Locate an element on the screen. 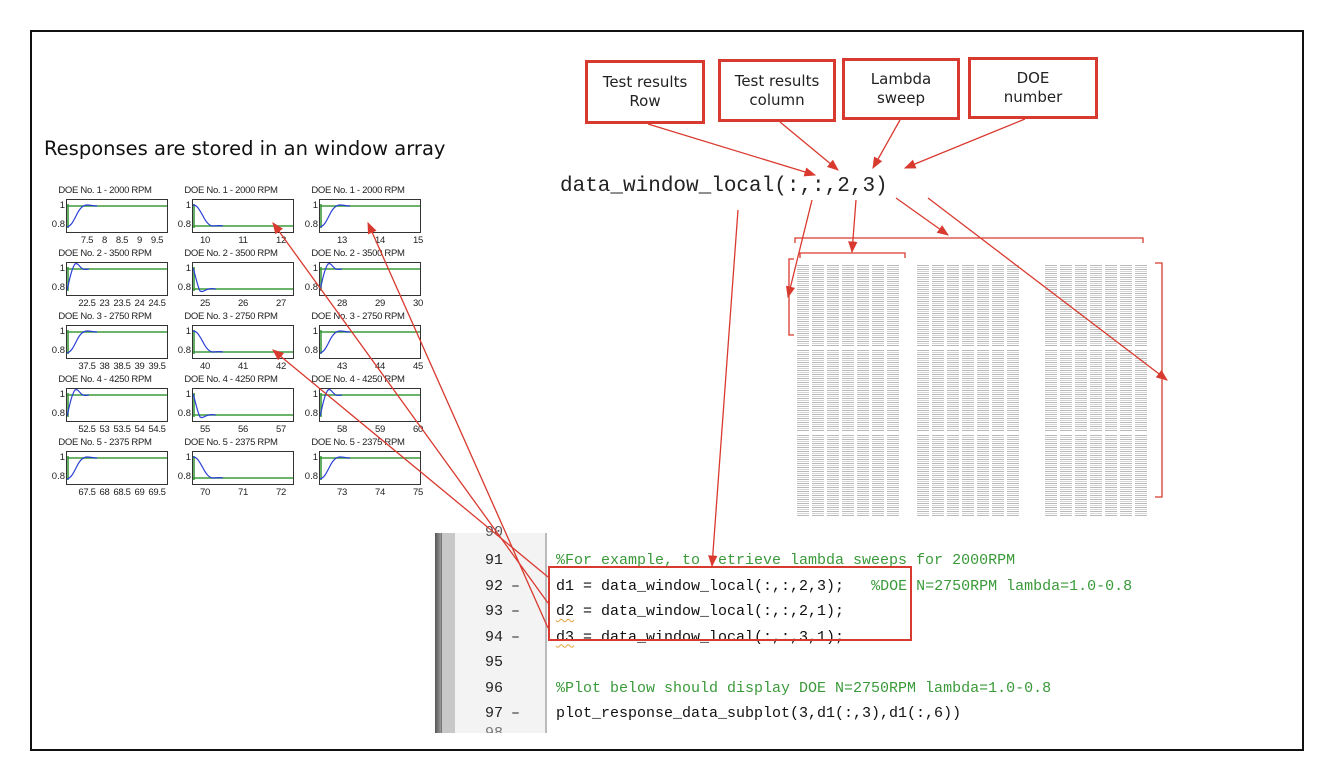  line-number: 90 is located at coordinates (493, 532).